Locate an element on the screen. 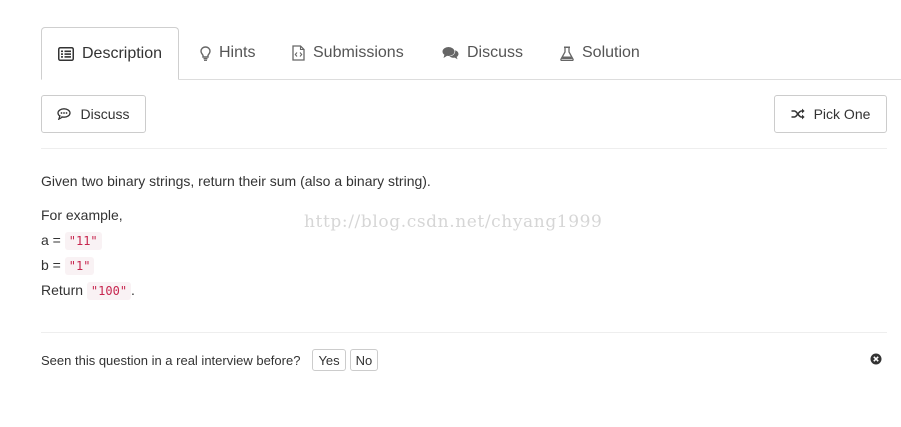 Image resolution: width=901 pixels, height=427 pixels. tab-solution: Solution is located at coordinates (600, 53).